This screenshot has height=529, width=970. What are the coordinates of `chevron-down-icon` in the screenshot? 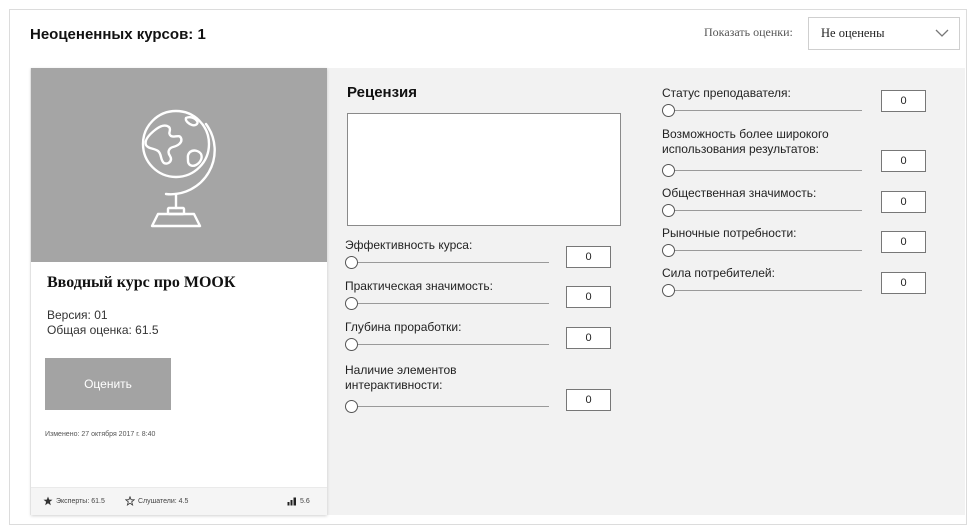 It's located at (942, 33).